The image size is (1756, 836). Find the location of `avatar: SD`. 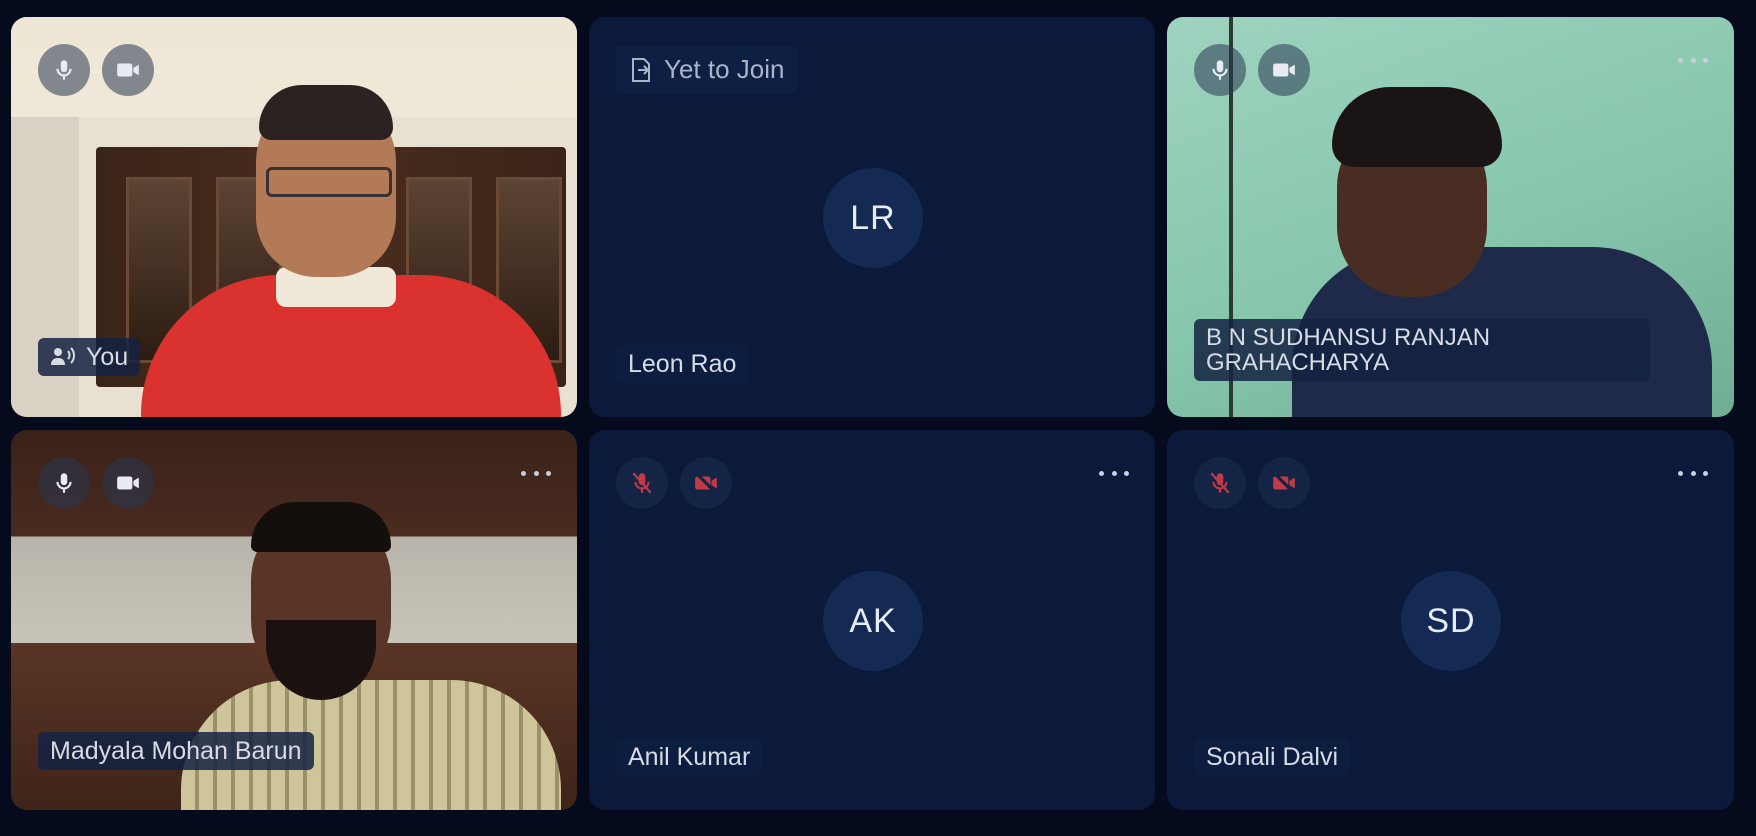

avatar: SD is located at coordinates (1451, 621).